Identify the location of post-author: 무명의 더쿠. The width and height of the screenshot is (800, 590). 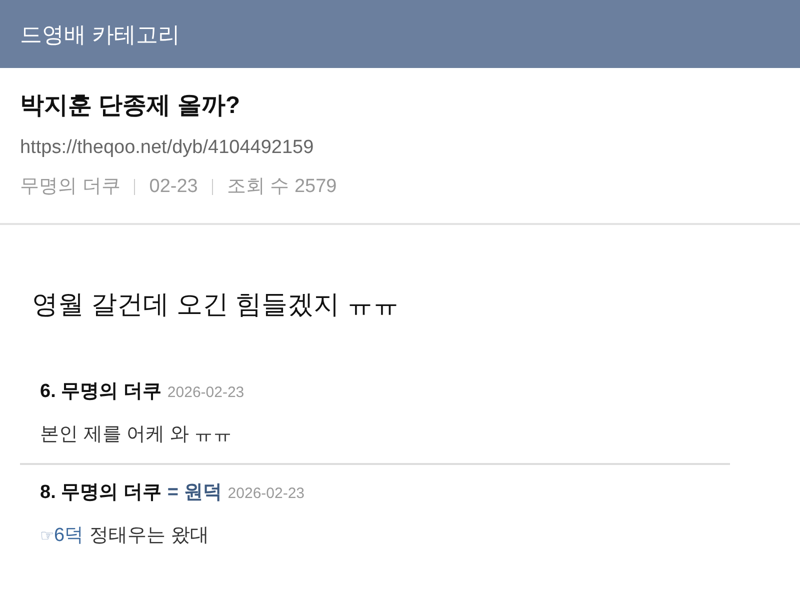
(70, 186).